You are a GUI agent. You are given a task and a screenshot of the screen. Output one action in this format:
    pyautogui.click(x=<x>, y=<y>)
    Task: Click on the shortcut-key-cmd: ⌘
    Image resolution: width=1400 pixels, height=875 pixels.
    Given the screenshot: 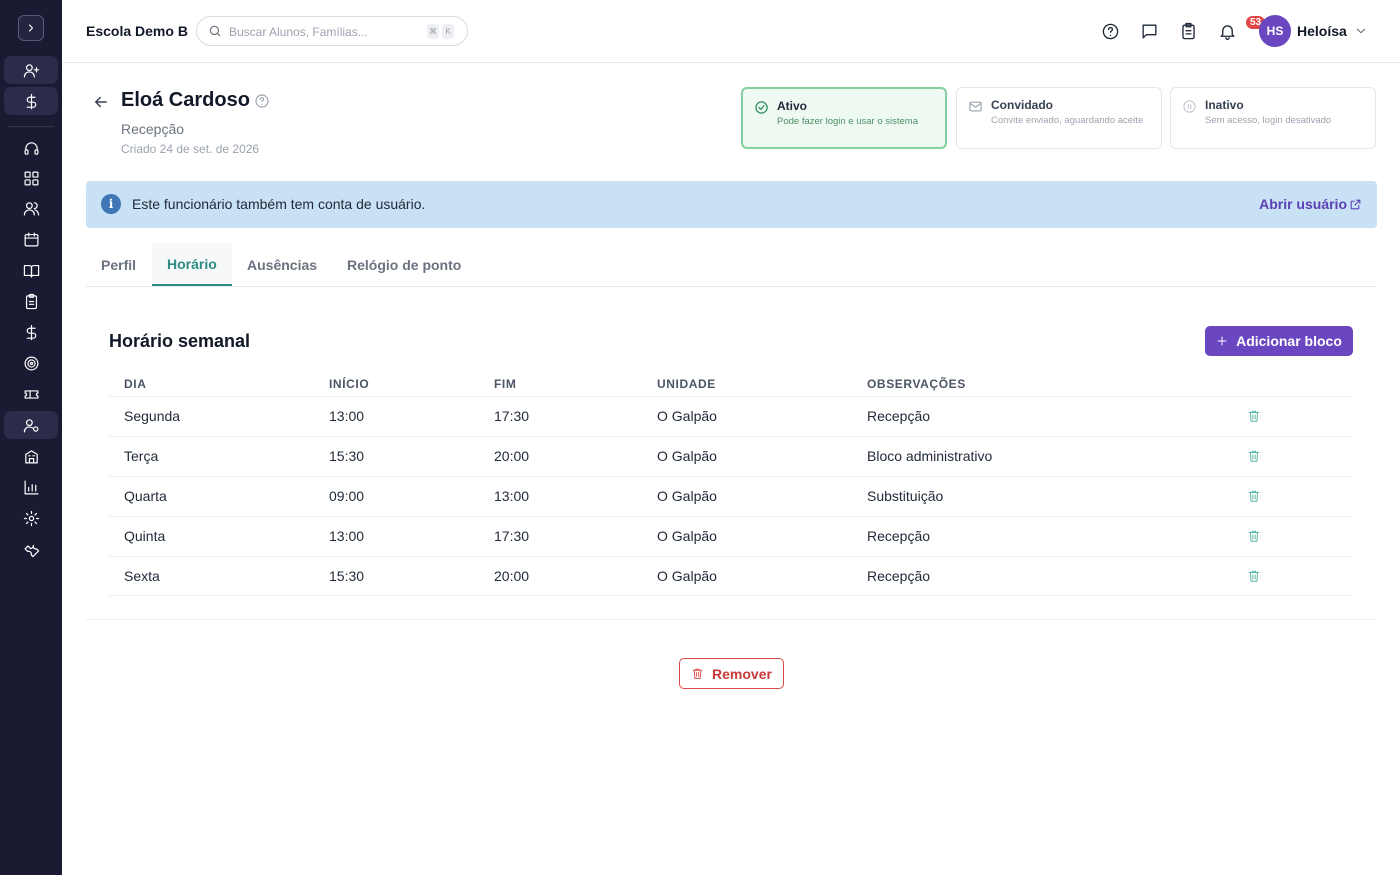 What is the action you would take?
    pyautogui.click(x=433, y=31)
    